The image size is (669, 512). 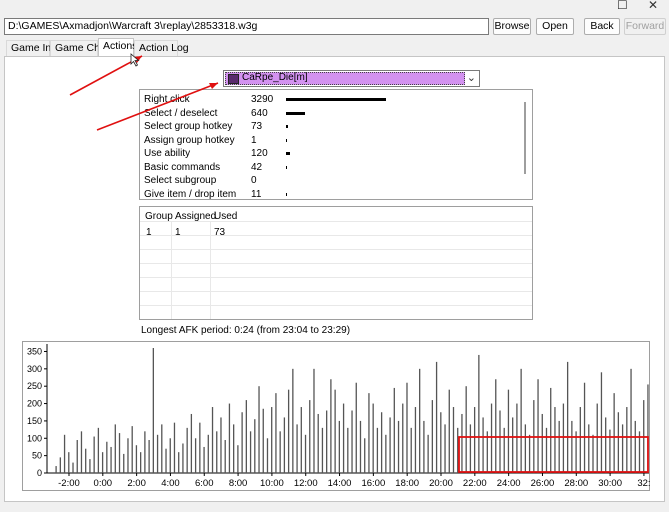 I want to click on annotation-highlight-box, so click(x=553, y=454).